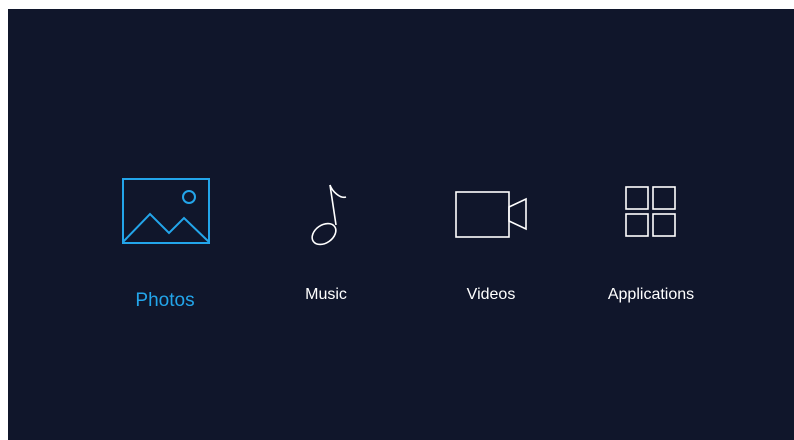 This screenshot has height=440, width=794. Describe the element at coordinates (166, 211) in the screenshot. I see `image-icon` at that location.